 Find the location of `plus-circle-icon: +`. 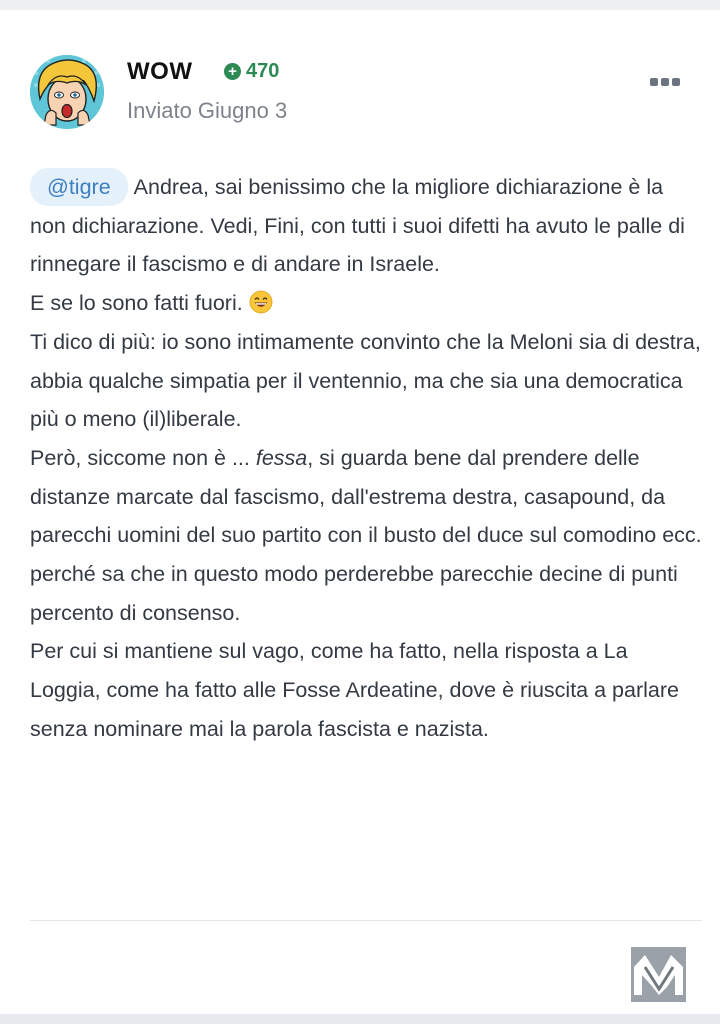

plus-circle-icon: + is located at coordinates (232, 71).